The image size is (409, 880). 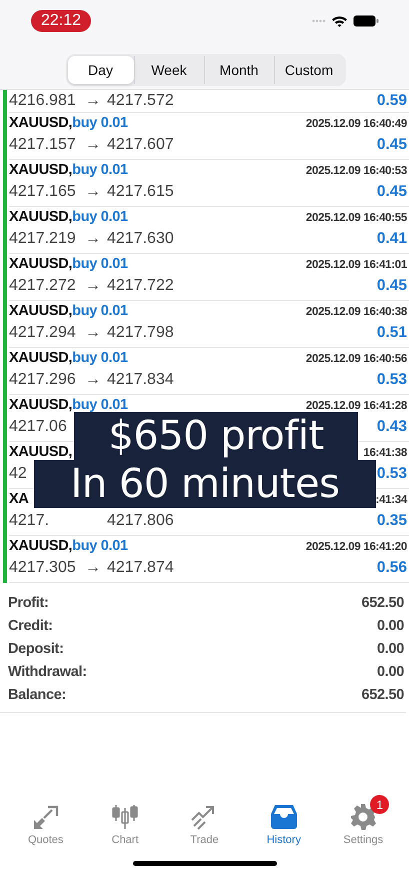 What do you see at coordinates (204, 820) in the screenshot?
I see `tab-bar-item: Trade` at bounding box center [204, 820].